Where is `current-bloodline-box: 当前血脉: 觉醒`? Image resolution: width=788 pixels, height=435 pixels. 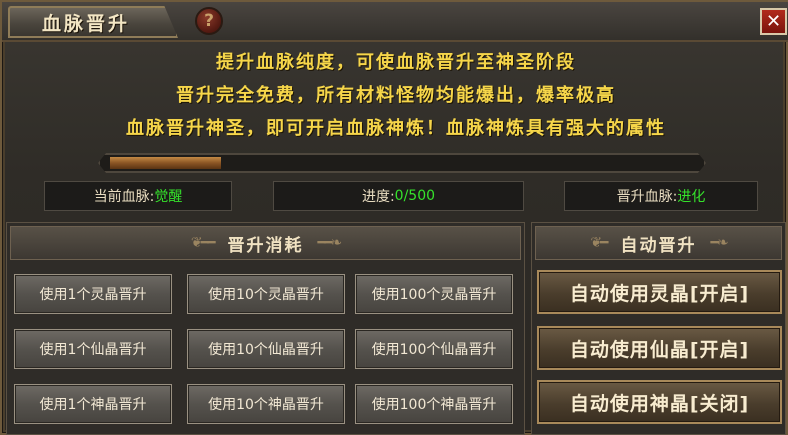 current-bloodline-box: 当前血脉: 觉醒 is located at coordinates (138, 196).